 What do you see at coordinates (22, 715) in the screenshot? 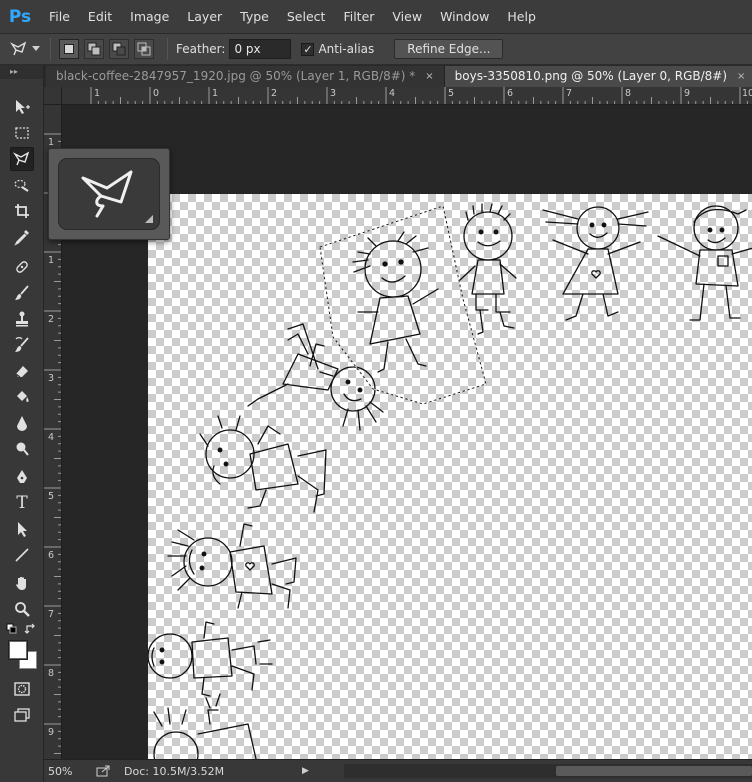
I see `screen-mode-icon` at bounding box center [22, 715].